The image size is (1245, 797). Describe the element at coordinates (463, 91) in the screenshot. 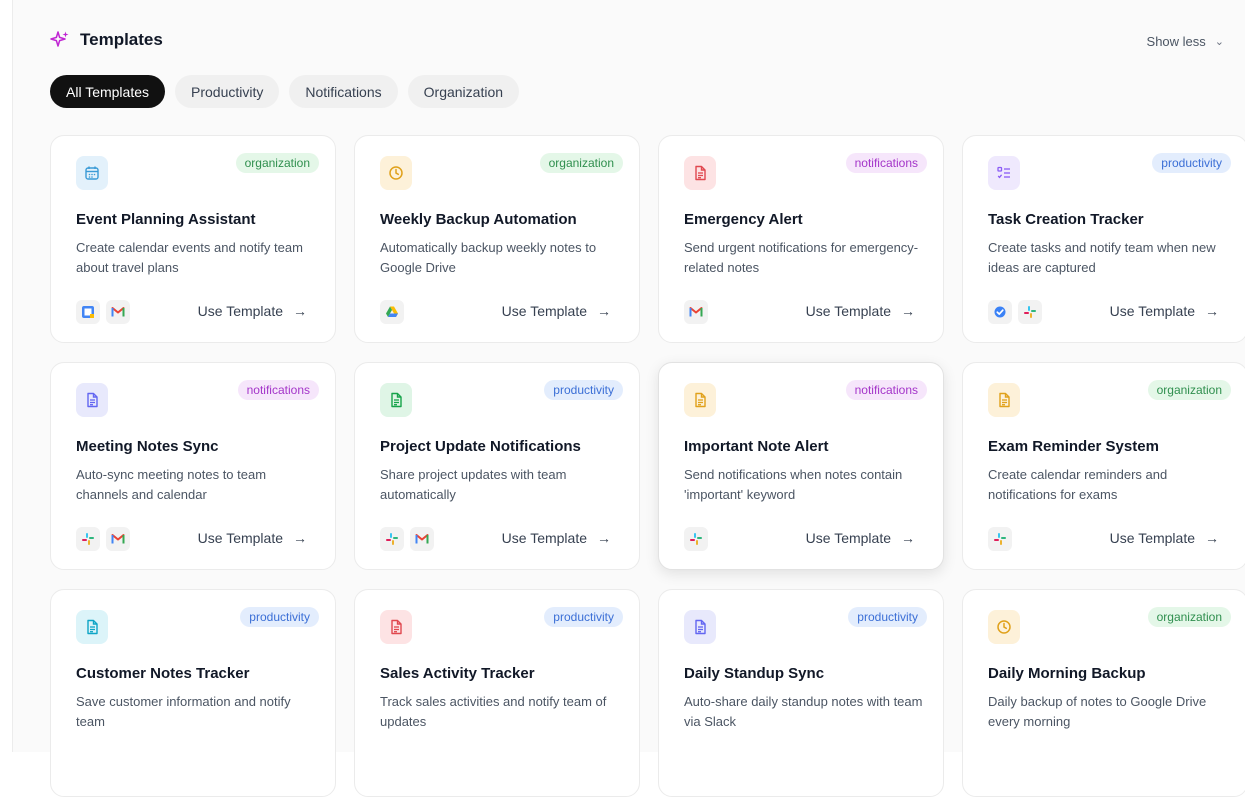

I see `tab-organization: Organization` at that location.